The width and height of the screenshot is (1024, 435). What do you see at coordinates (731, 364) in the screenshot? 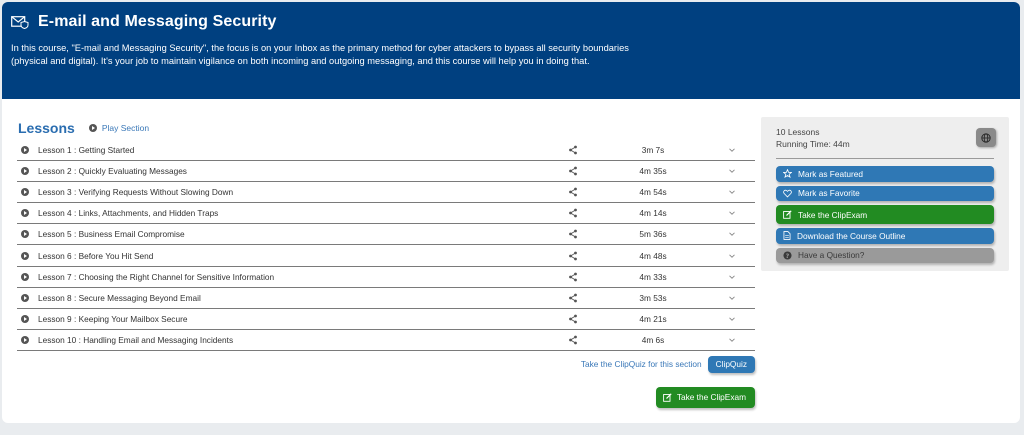
I see `clipquiz-button: ClipQuiz` at bounding box center [731, 364].